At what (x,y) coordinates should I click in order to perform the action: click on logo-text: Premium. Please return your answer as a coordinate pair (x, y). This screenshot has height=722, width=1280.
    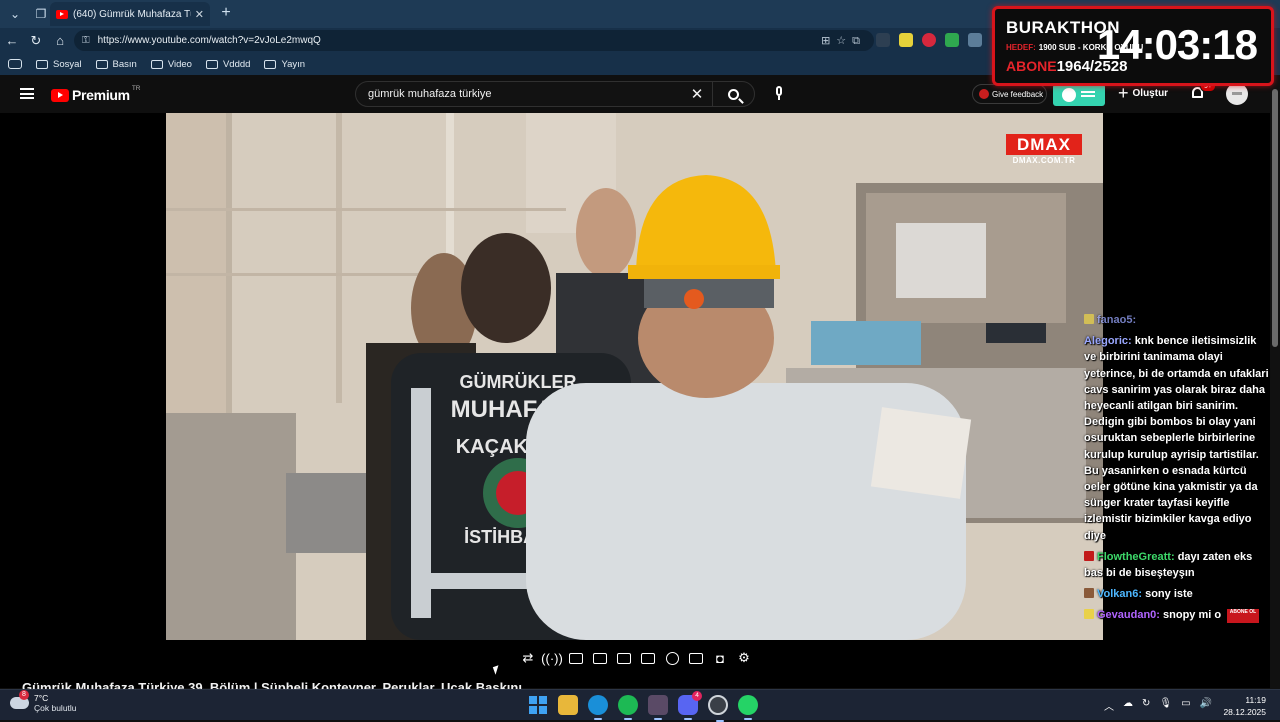
    Looking at the image, I should click on (101, 95).